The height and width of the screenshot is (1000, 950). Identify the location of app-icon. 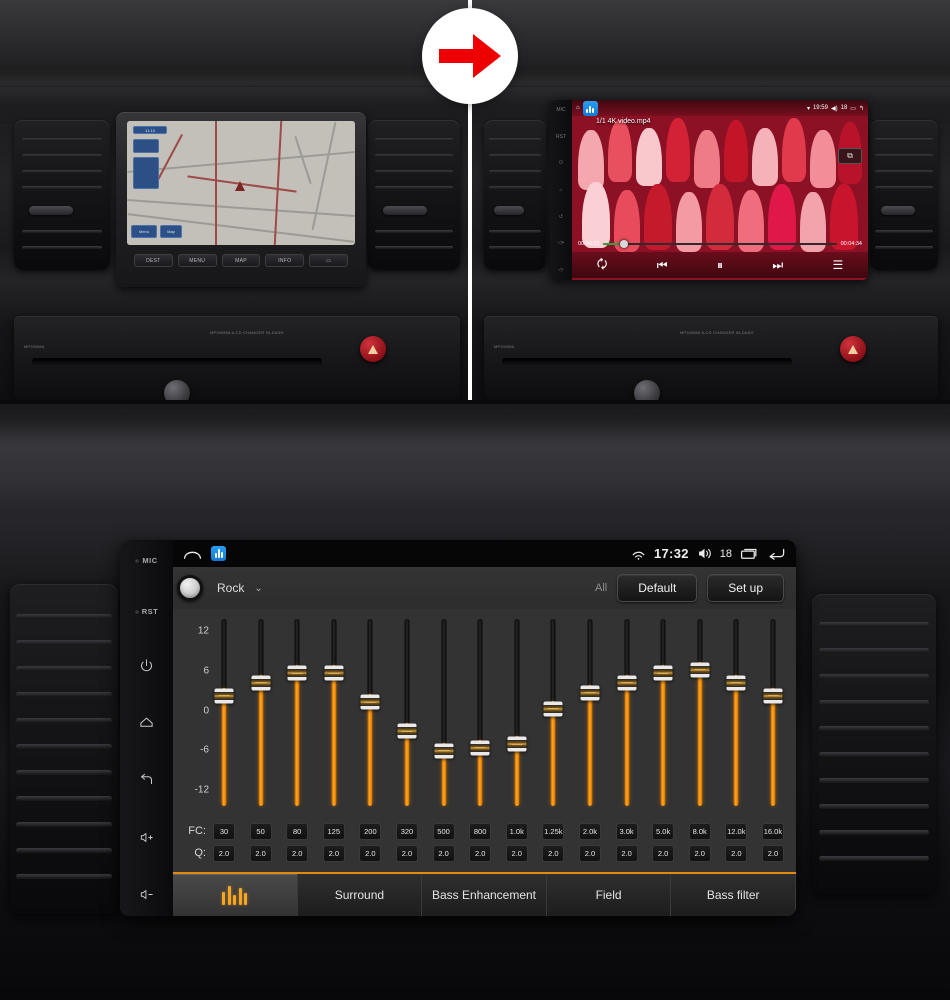
(590, 108).